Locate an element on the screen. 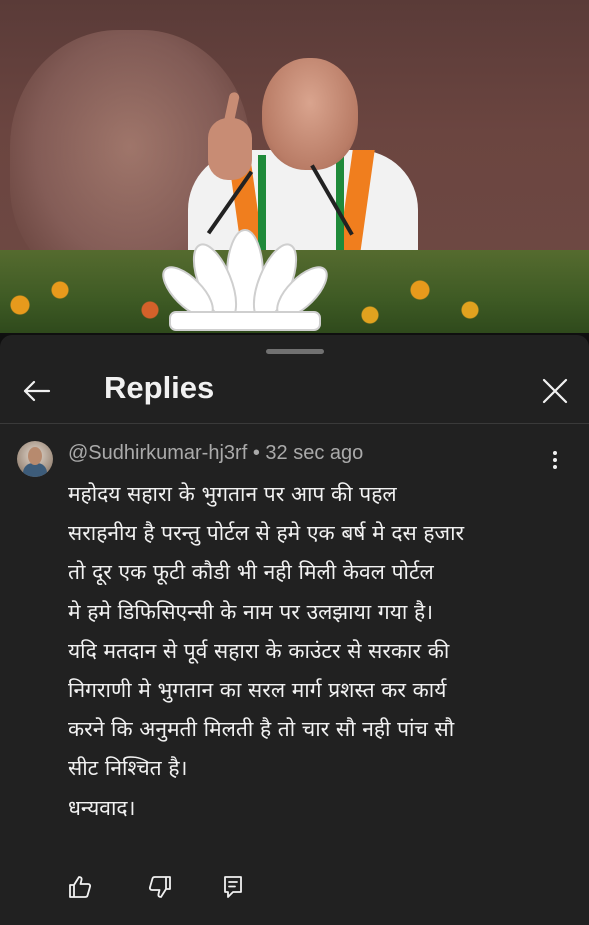 This screenshot has height=925, width=589. back-arrow-icon is located at coordinates (37, 391).